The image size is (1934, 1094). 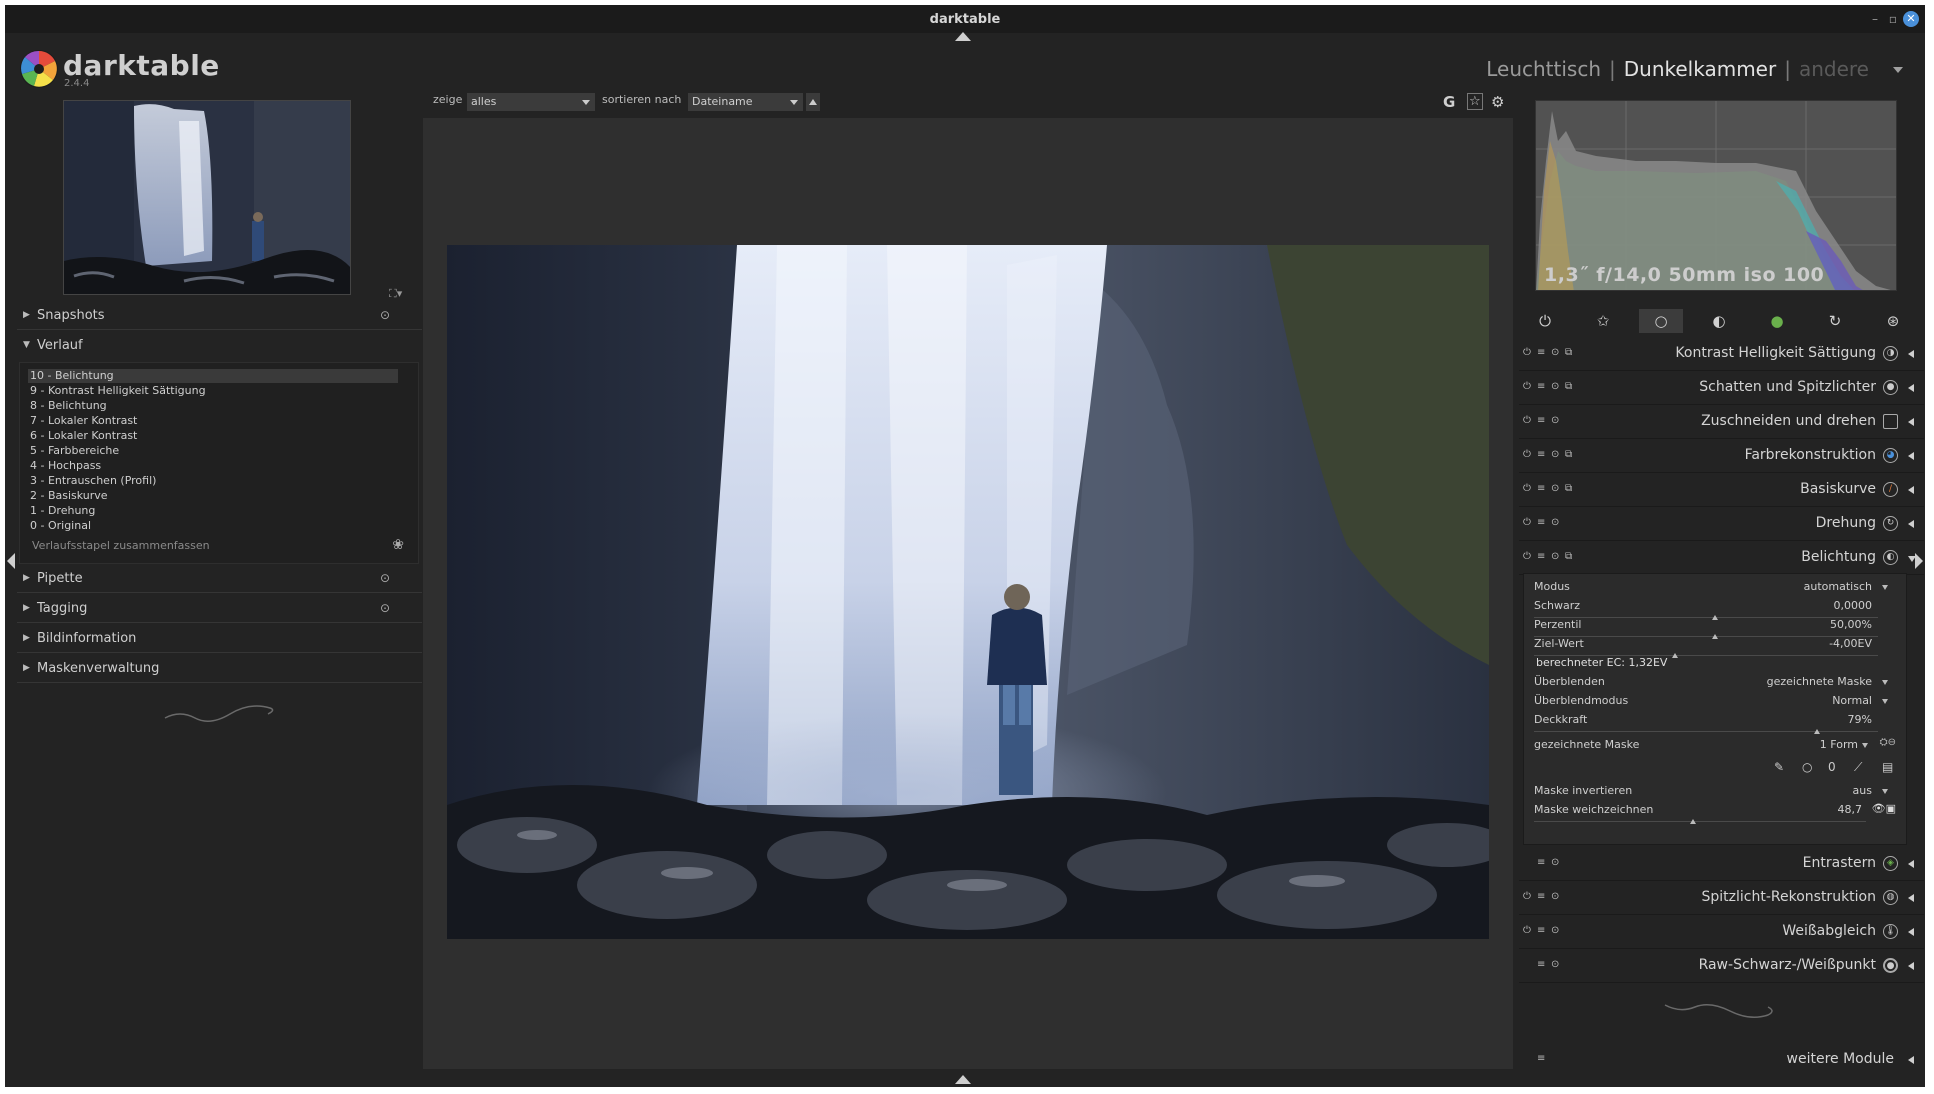 What do you see at coordinates (1716, 195) in the screenshot?
I see `histogram: 1,3˝ f/14,0 50mm iso 100` at bounding box center [1716, 195].